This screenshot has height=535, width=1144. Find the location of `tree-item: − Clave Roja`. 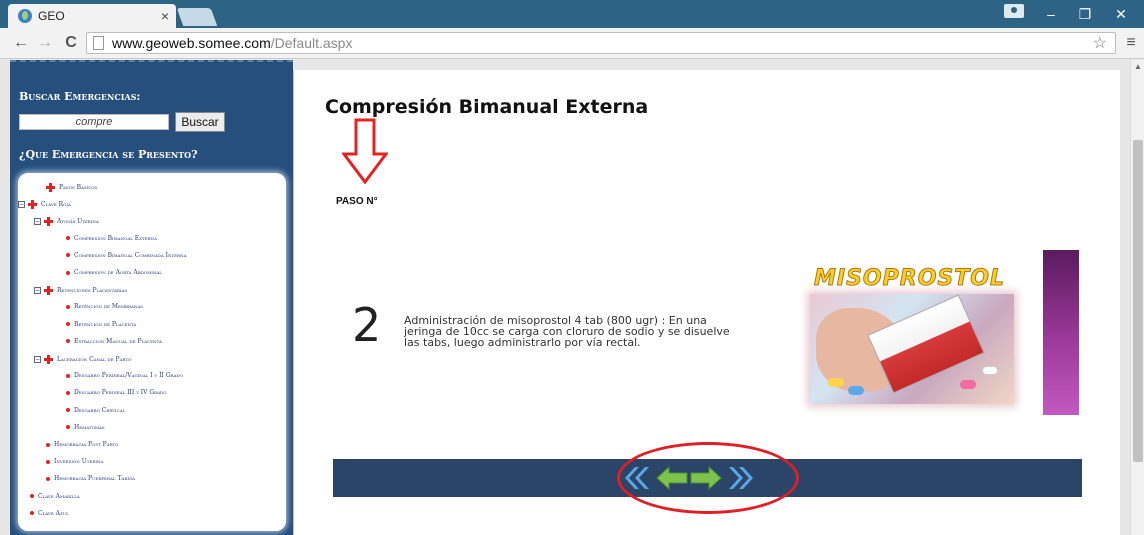

tree-item: − Clave Roja is located at coordinates (44, 205).